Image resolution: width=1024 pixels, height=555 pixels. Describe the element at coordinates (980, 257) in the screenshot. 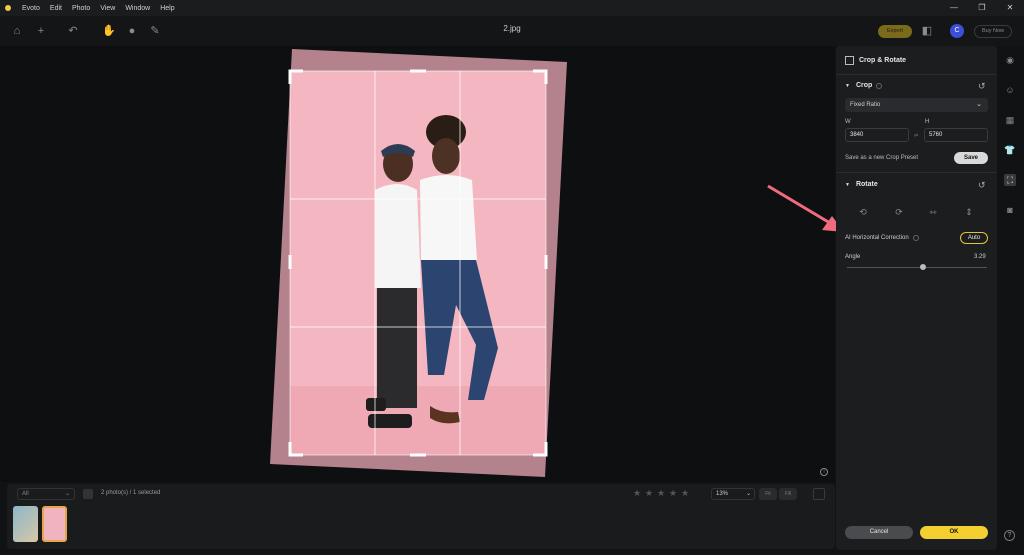

I see `angle-value: 3.29` at that location.